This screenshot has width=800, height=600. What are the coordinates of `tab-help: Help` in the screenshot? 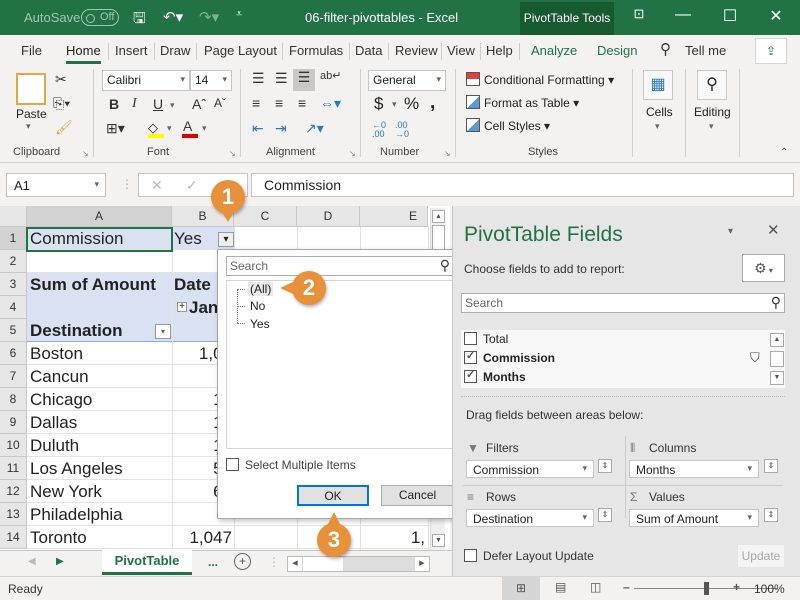 It's located at (499, 50).